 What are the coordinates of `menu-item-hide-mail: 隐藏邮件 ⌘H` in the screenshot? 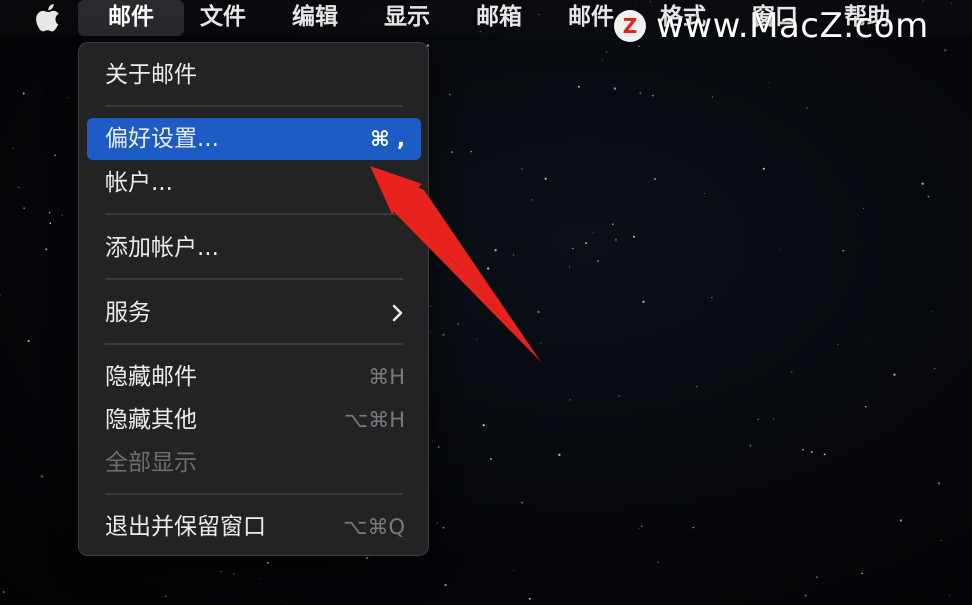 It's located at (254, 377).